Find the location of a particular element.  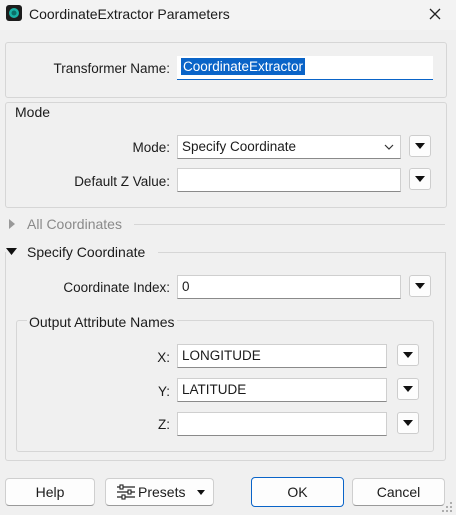

default-z-options-button is located at coordinates (420, 179).